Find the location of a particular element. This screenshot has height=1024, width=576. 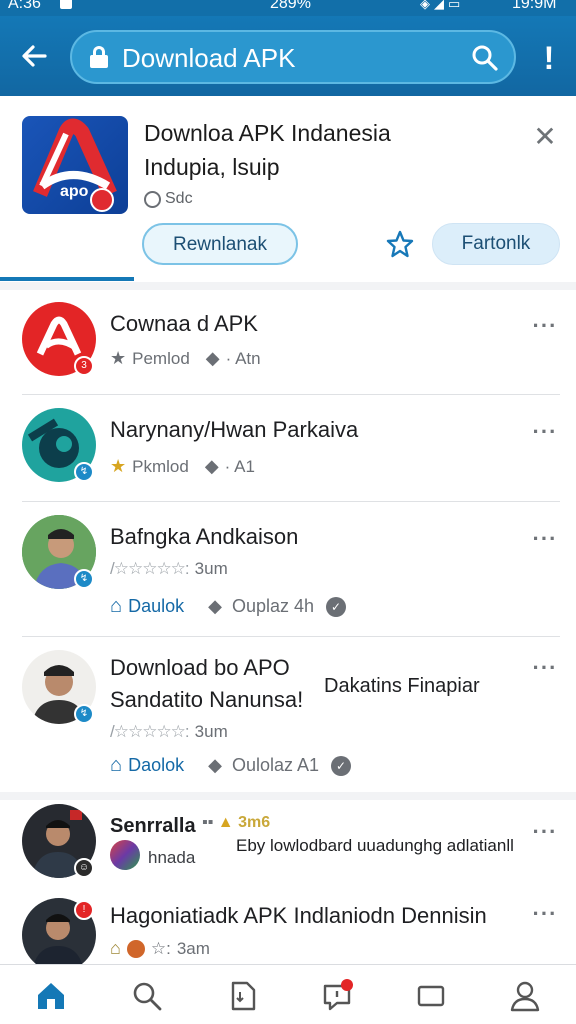

search-nav-icon is located at coordinates (147, 996).